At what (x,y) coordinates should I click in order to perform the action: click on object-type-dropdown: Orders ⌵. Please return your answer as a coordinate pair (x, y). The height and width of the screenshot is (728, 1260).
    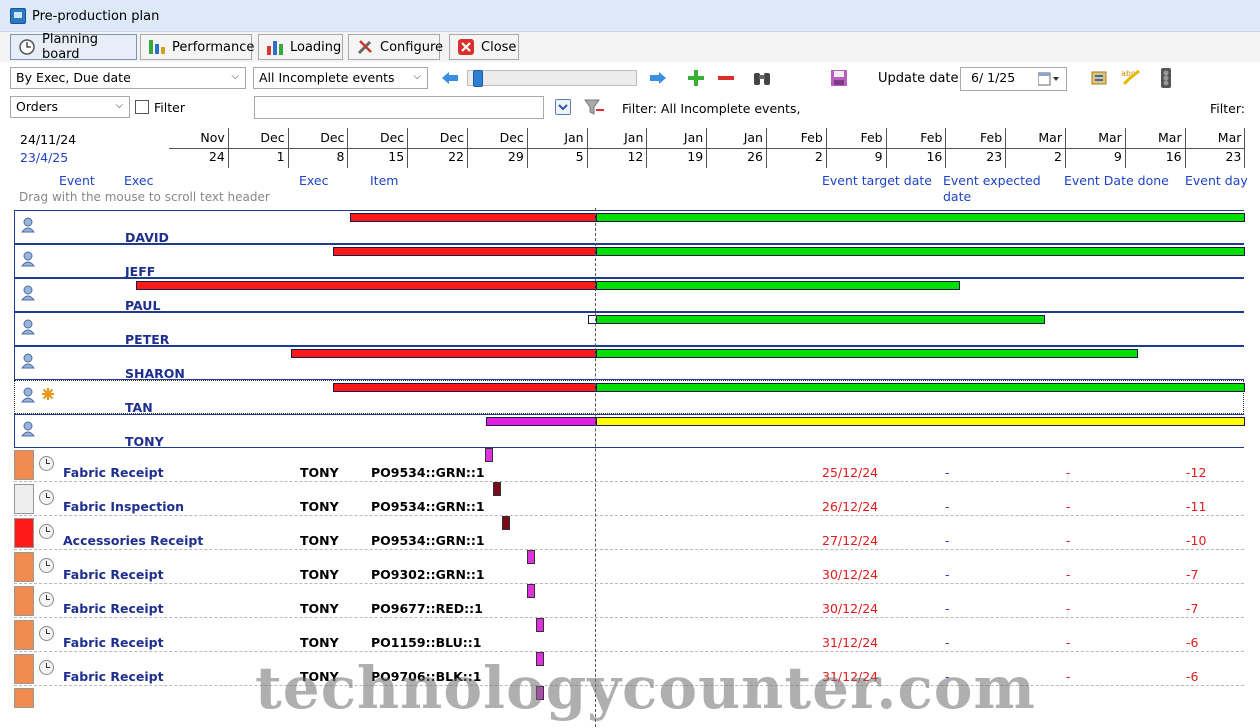
    Looking at the image, I should click on (70, 107).